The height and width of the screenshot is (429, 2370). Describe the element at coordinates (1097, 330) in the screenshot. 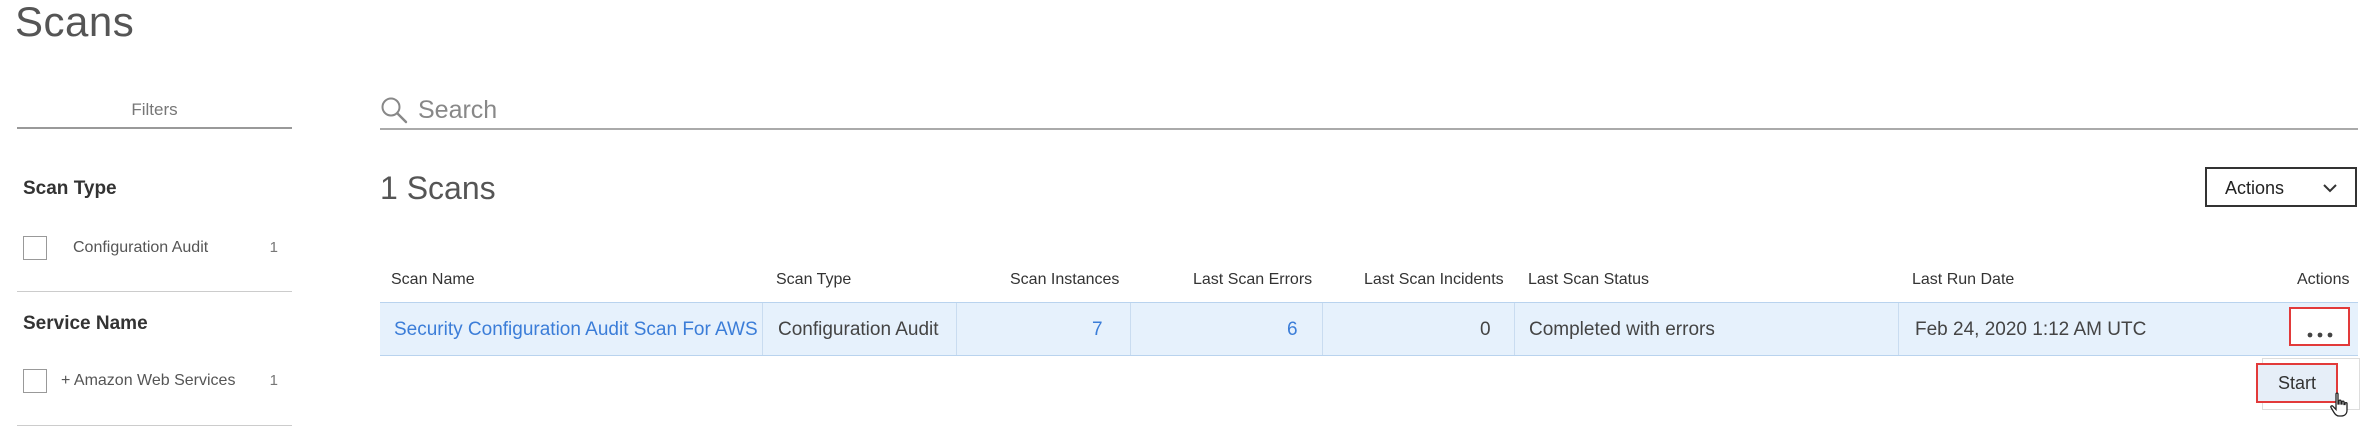

I see `scan-instances-link: 7` at that location.